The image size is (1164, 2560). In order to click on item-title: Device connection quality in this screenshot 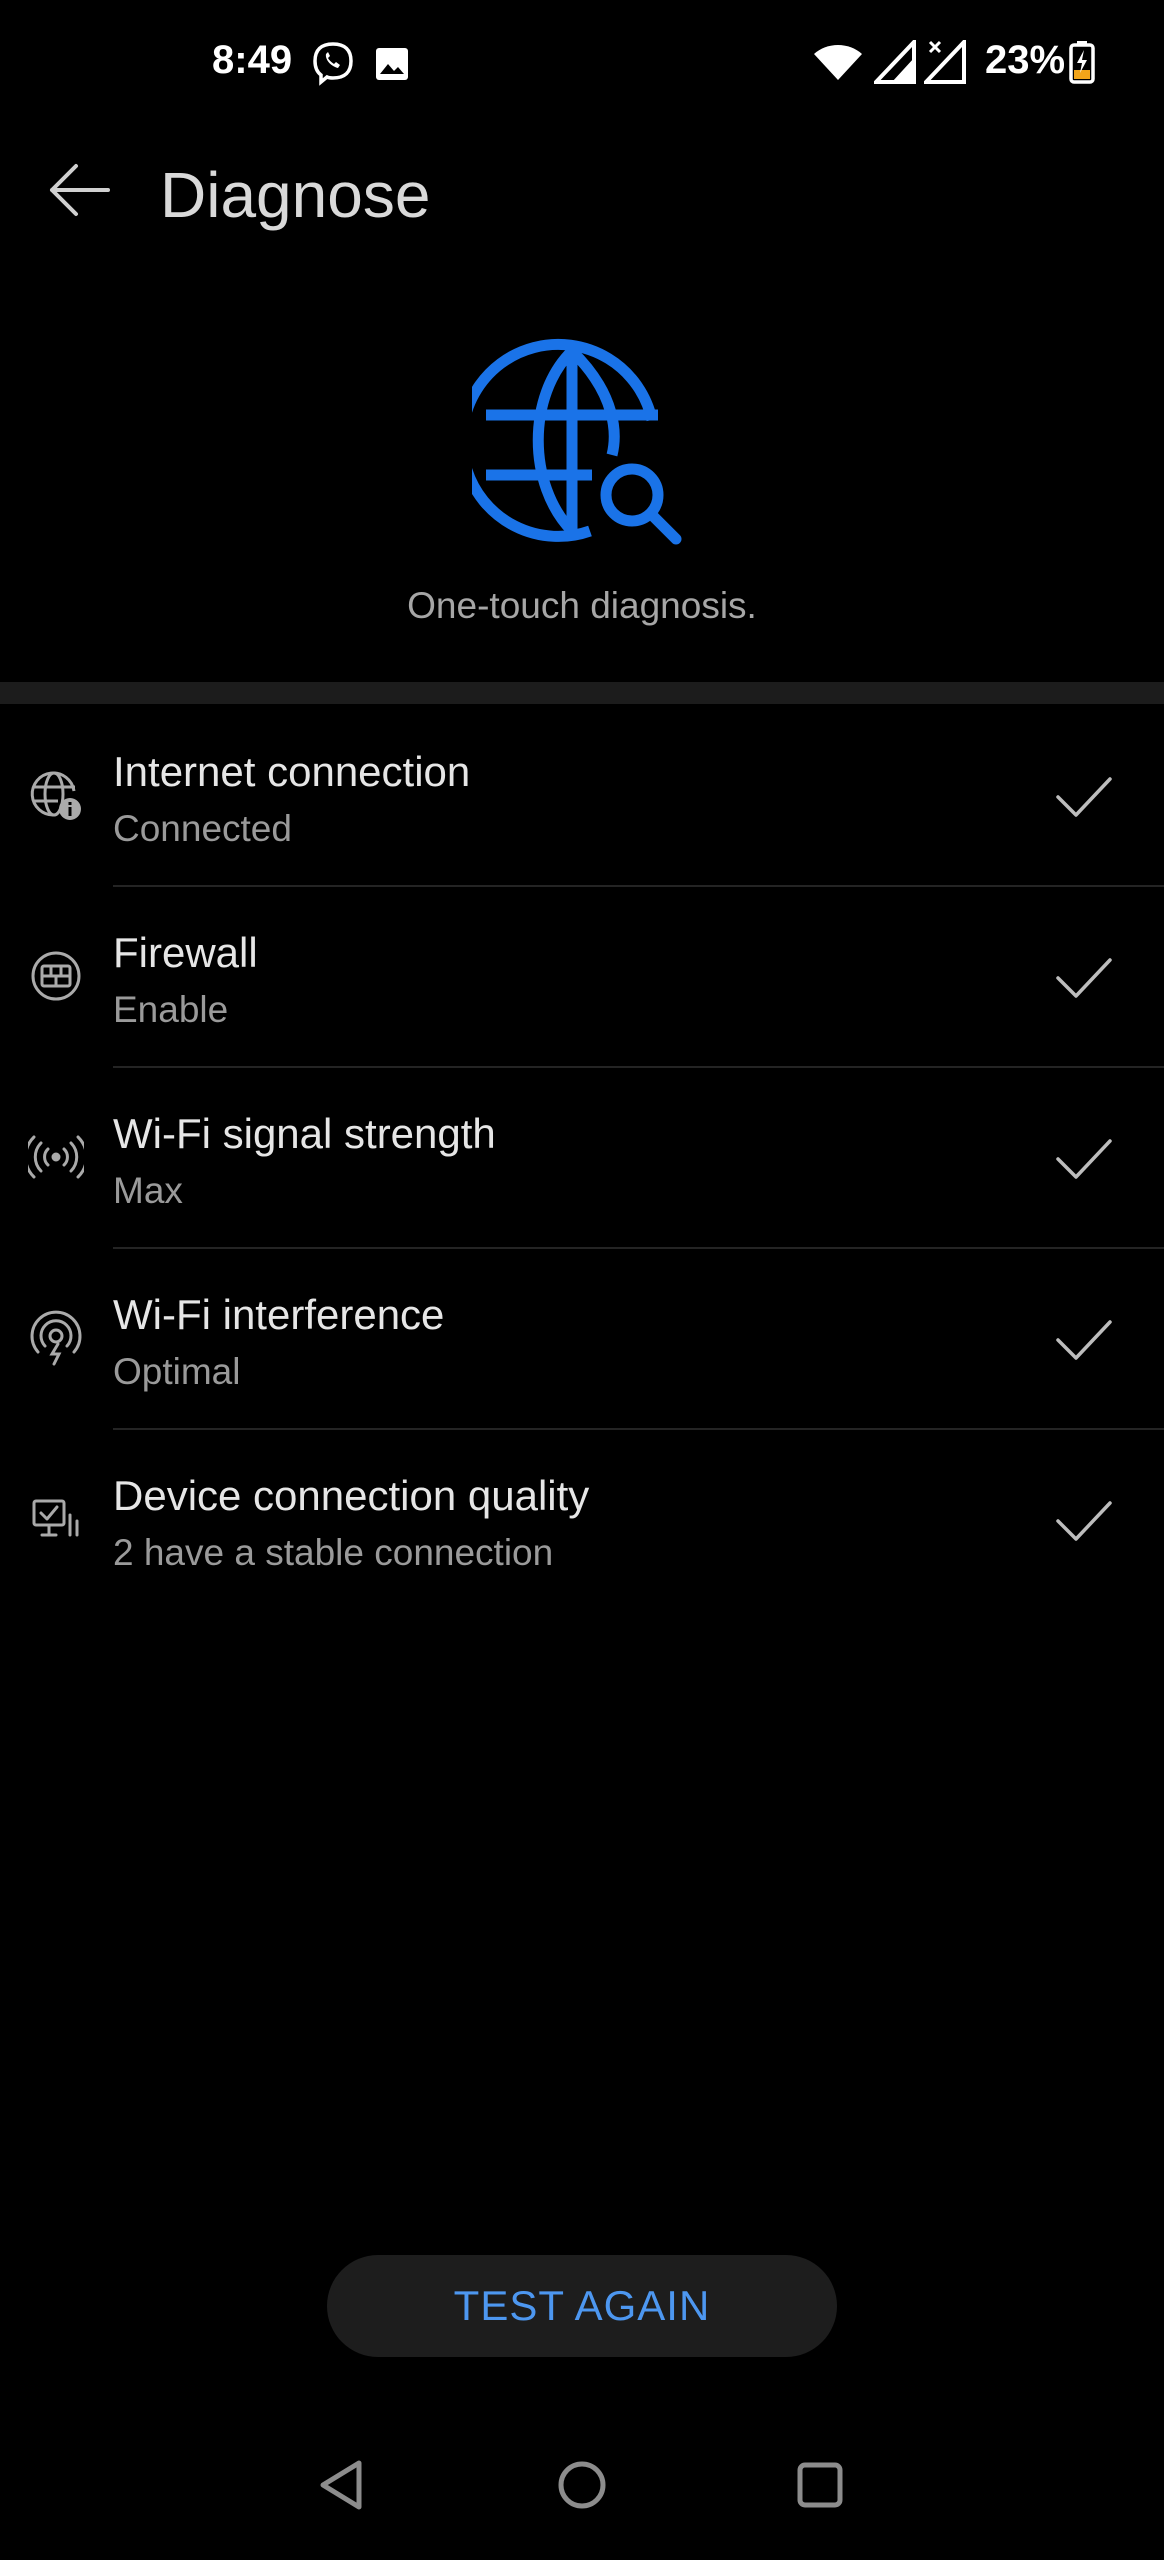, I will do `click(351, 1495)`.